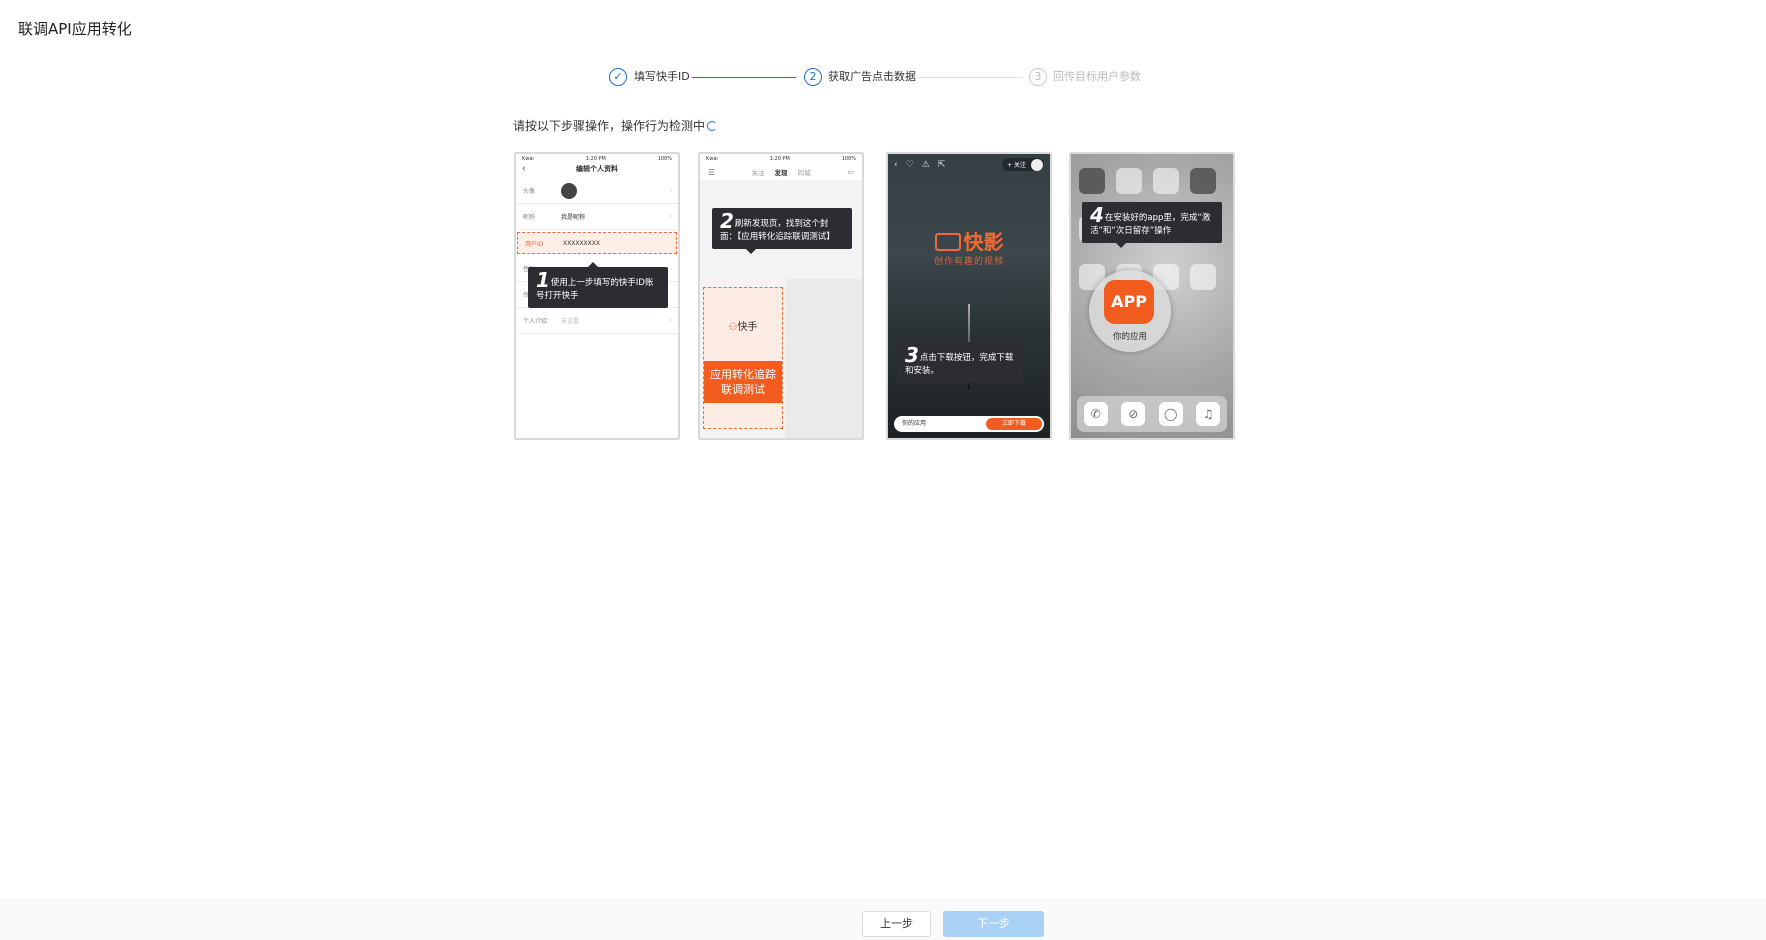  I want to click on instruction-text: 请按以下步骤操作，操作行为检测中, so click(615, 125).